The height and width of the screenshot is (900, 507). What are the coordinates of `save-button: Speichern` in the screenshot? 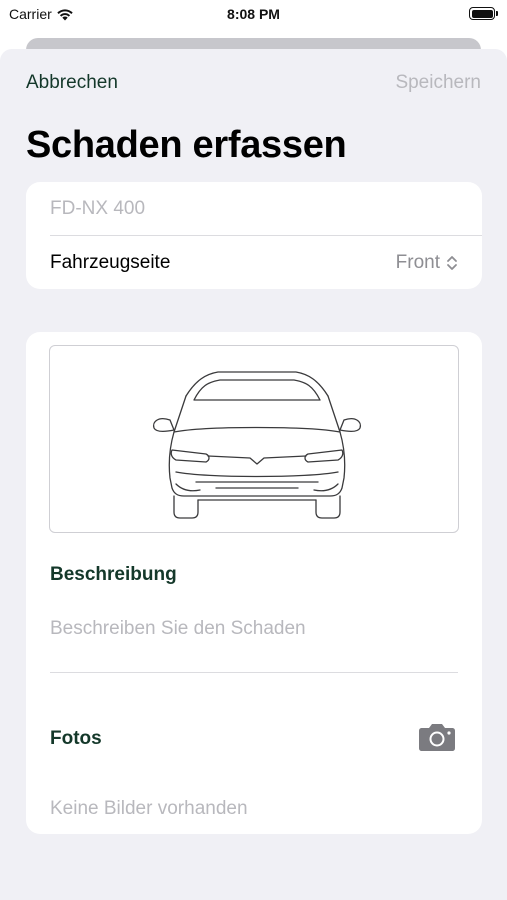 It's located at (438, 83).